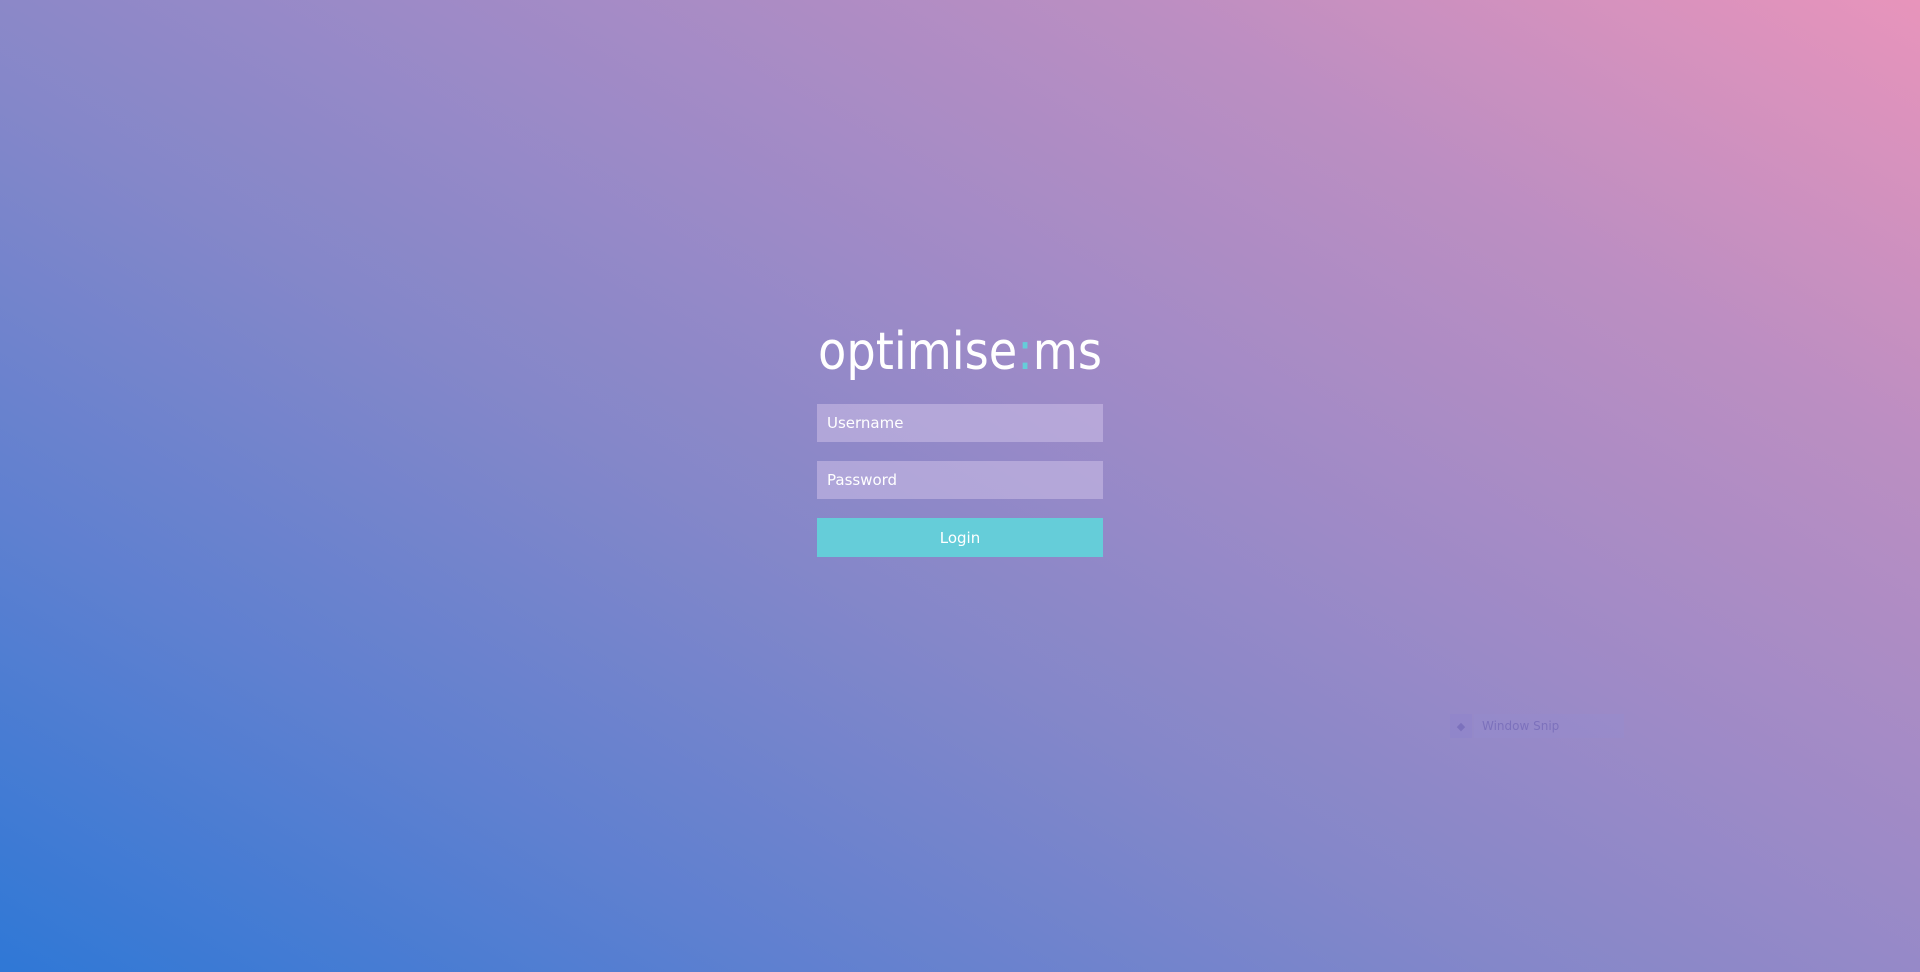  Describe the element at coordinates (960, 480) in the screenshot. I see `password-input` at that location.